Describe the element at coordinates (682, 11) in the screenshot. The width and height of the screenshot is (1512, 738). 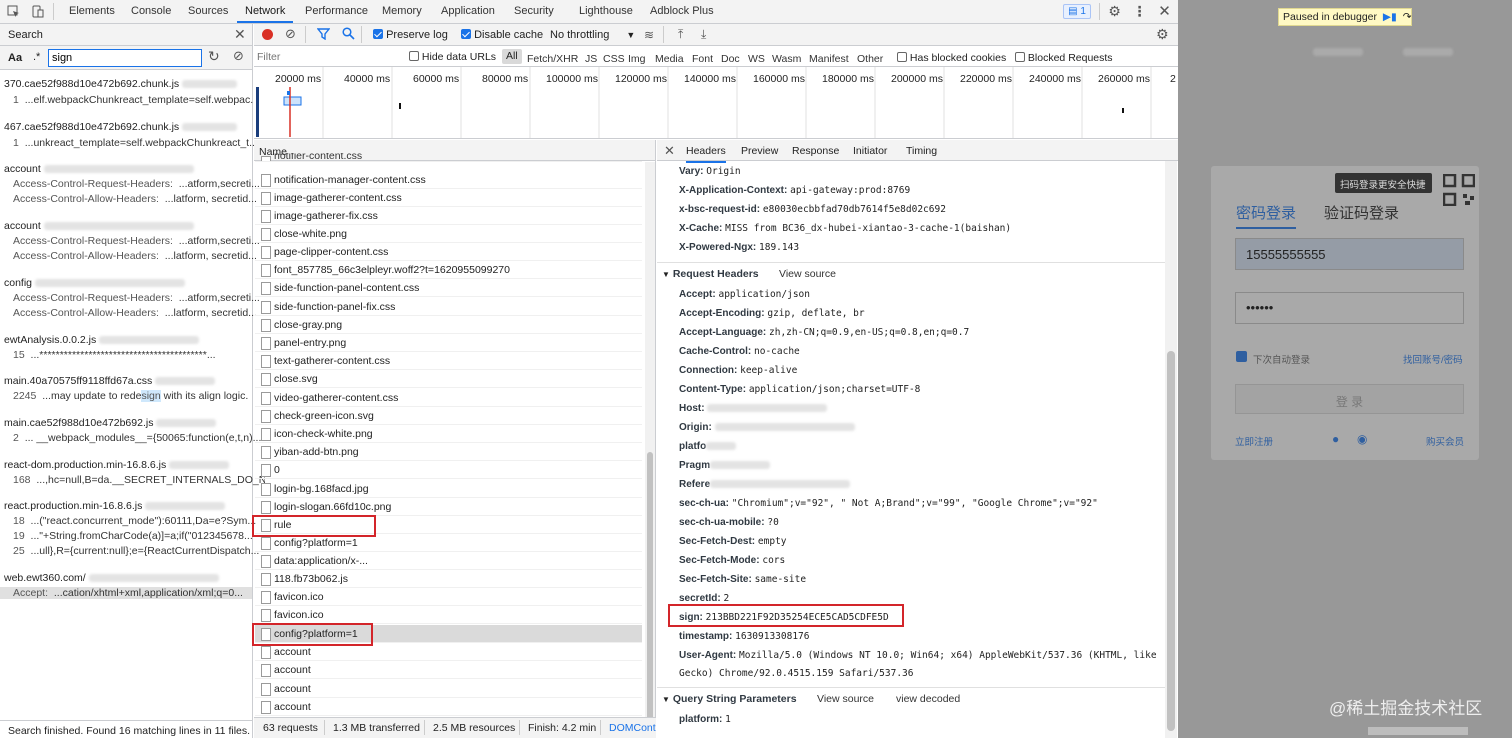
I see `tab-adblock-plus: Adblock Plus` at that location.